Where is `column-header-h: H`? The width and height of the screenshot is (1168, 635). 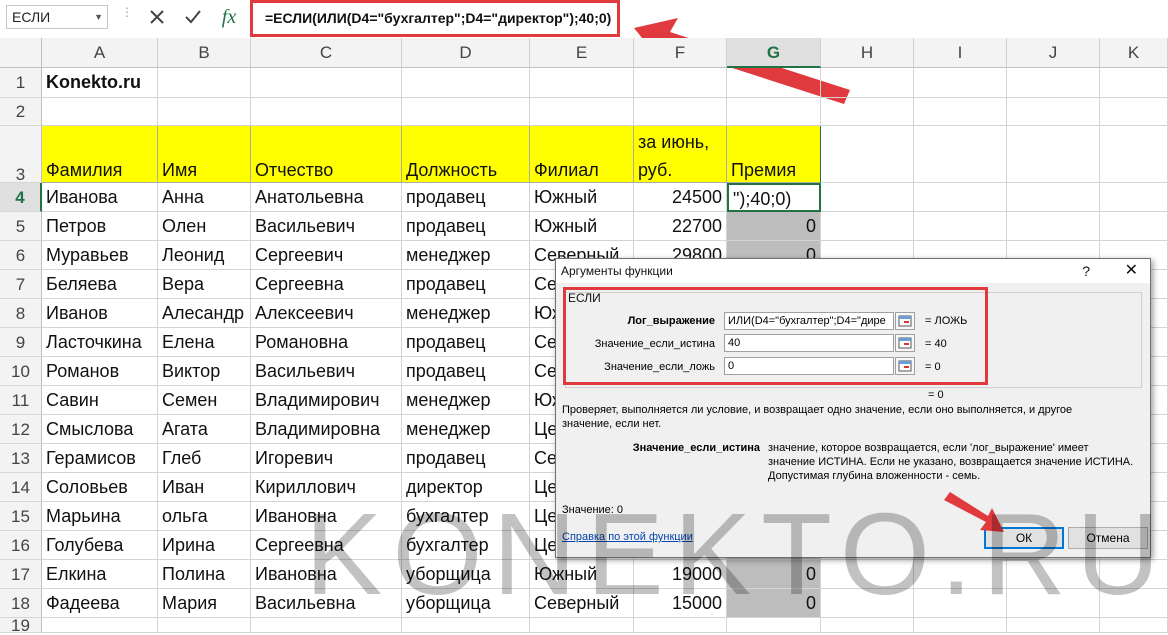 column-header-h: H is located at coordinates (867, 53).